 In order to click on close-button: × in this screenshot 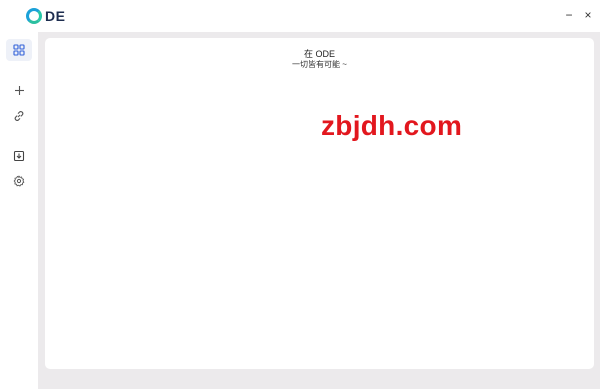, I will do `click(588, 15)`.